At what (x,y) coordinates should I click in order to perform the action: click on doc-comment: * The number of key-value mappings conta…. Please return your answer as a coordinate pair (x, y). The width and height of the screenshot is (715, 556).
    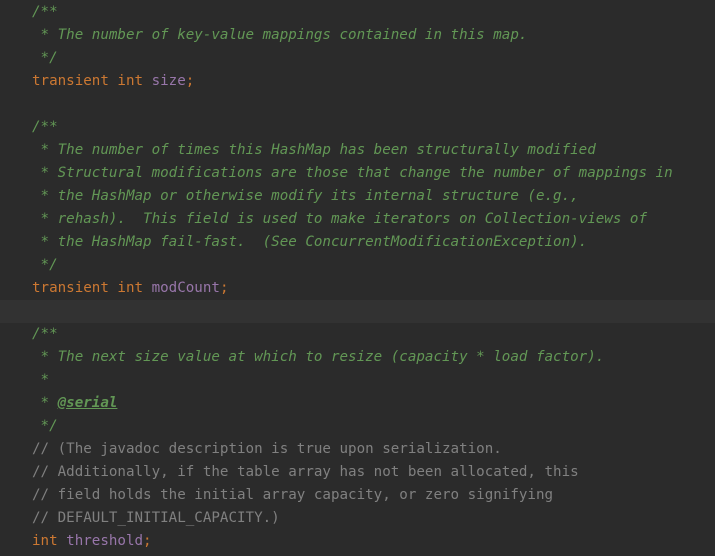
    Looking at the image, I should click on (280, 35).